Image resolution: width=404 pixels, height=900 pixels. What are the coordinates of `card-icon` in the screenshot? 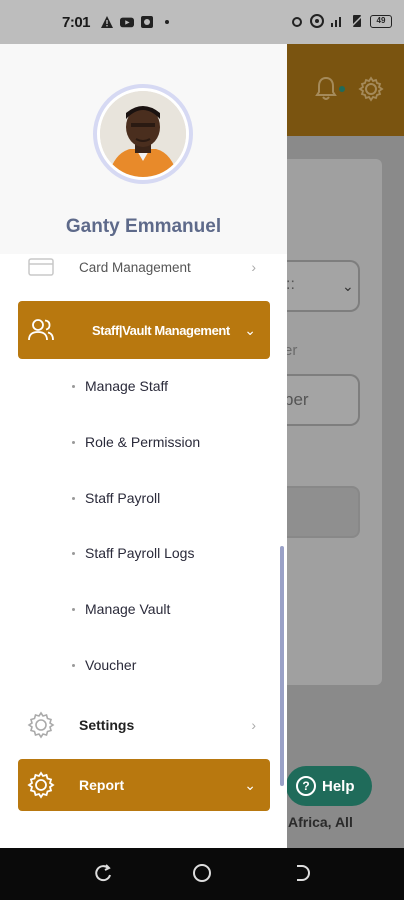 It's located at (41, 267).